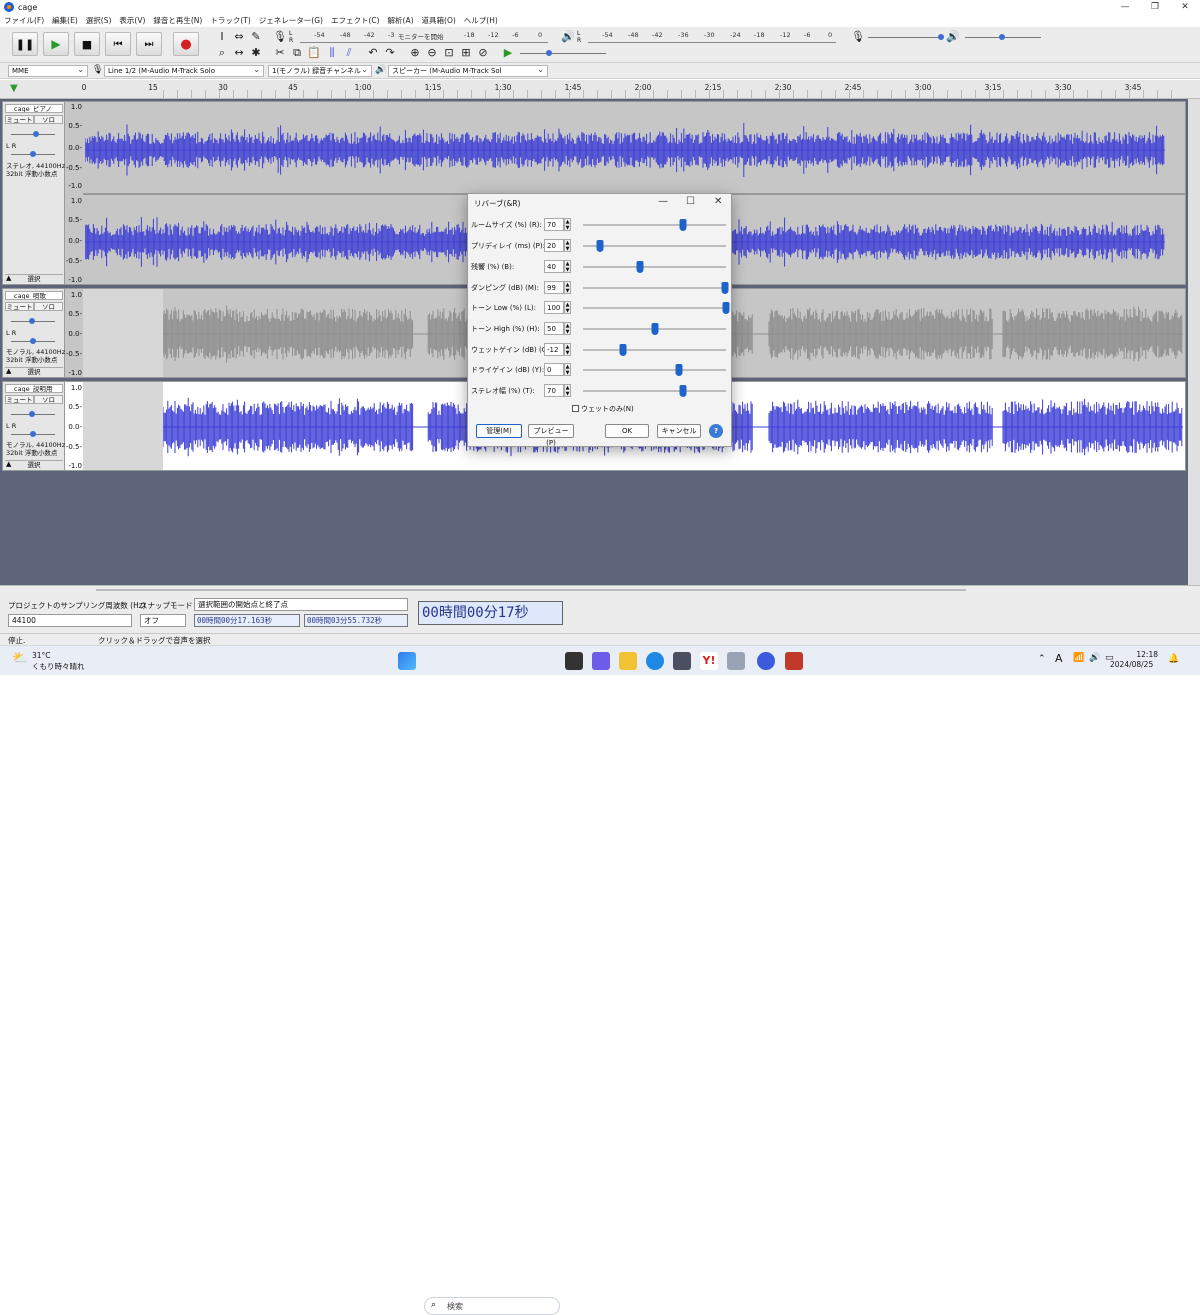 The width and height of the screenshot is (1200, 1315). I want to click on dialog-minimize-icon: —, so click(663, 201).